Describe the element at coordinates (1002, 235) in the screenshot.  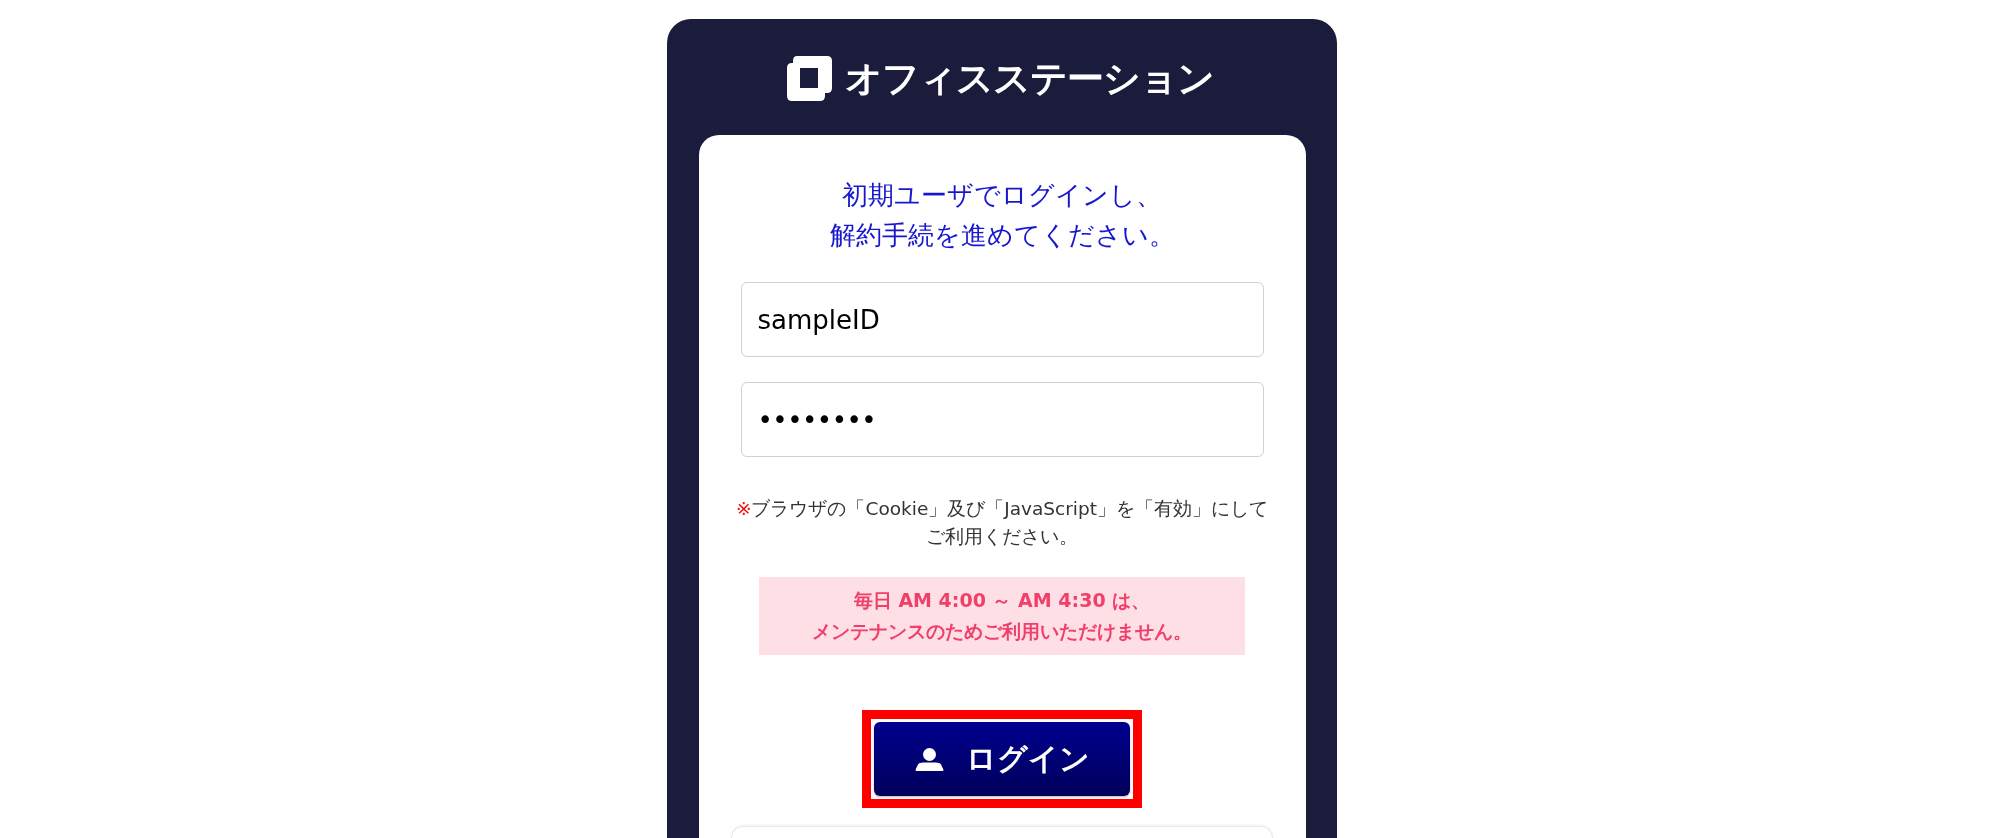
I see `instruction-line: 解約手続を進めてください。` at that location.